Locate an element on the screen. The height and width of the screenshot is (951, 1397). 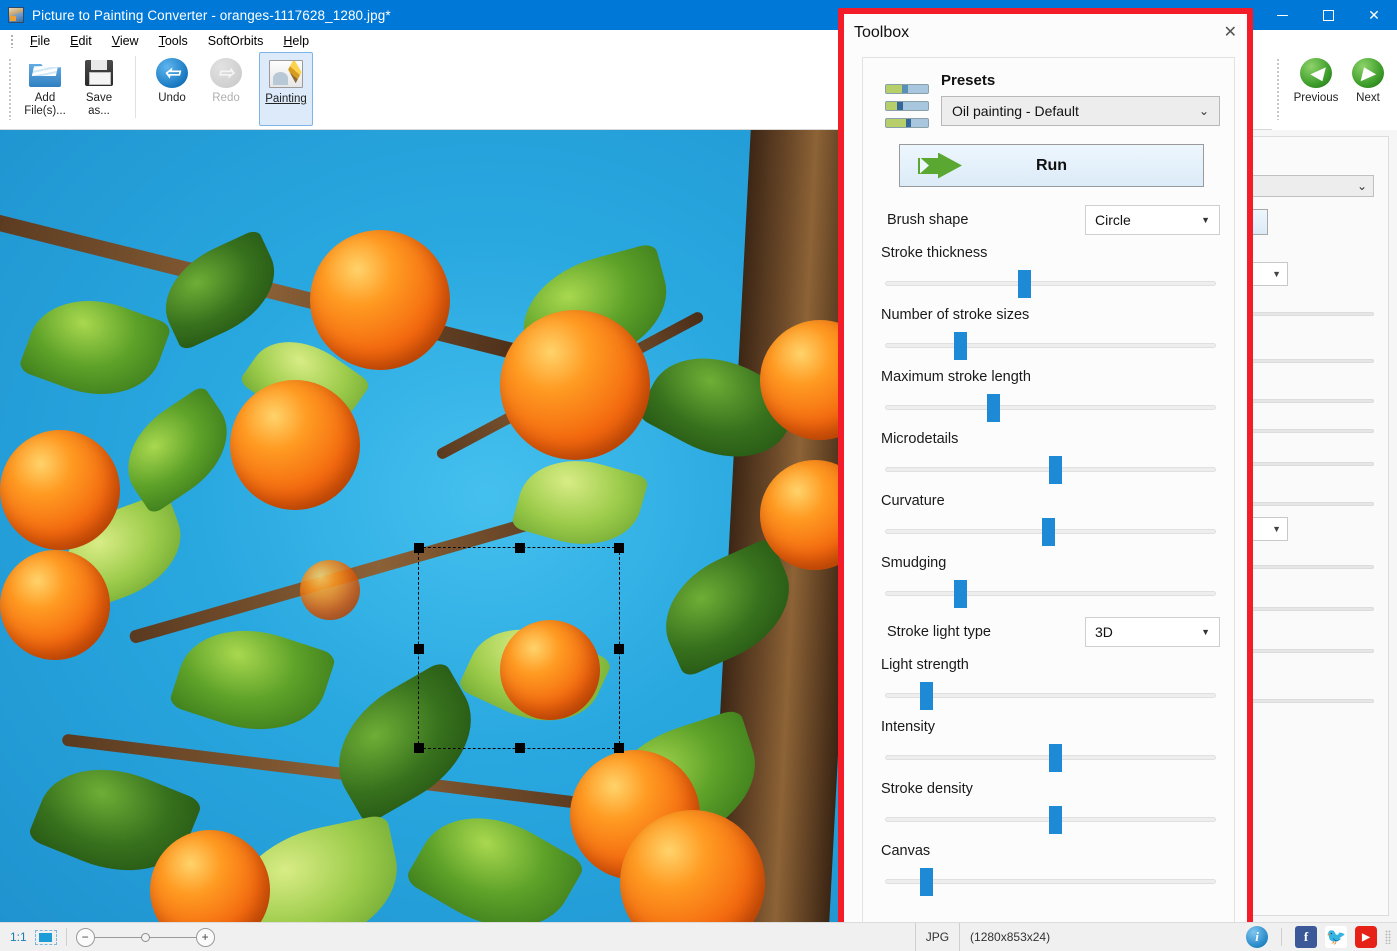
info-icon: i is located at coordinates (1257, 937).